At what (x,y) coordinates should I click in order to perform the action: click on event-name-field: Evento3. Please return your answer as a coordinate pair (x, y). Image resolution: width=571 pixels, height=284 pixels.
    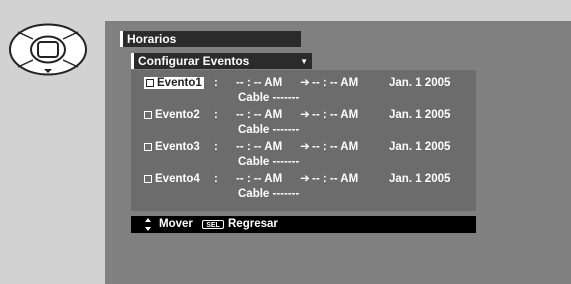
    Looking at the image, I should click on (179, 147).